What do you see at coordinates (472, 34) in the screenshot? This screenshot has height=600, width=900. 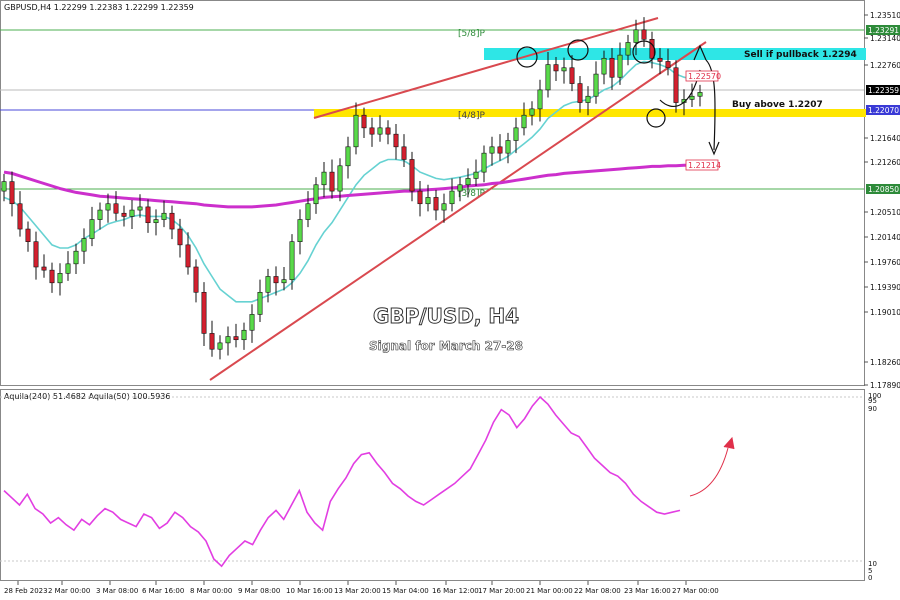 I see `murray-5-8-label: [5/8]P` at bounding box center [472, 34].